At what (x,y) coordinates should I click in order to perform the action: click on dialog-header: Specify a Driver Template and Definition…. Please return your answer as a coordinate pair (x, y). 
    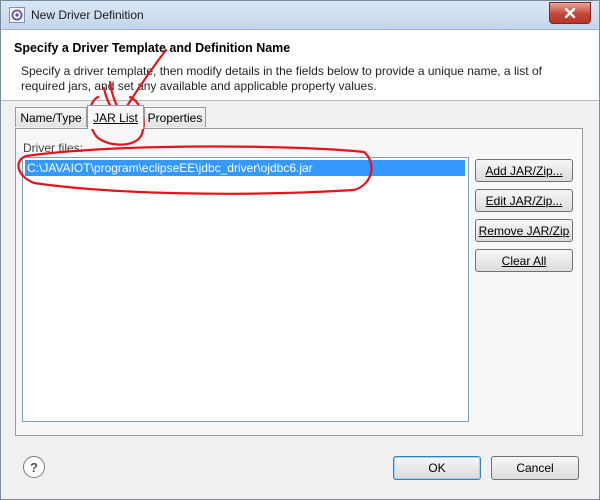
    Looking at the image, I should click on (300, 65).